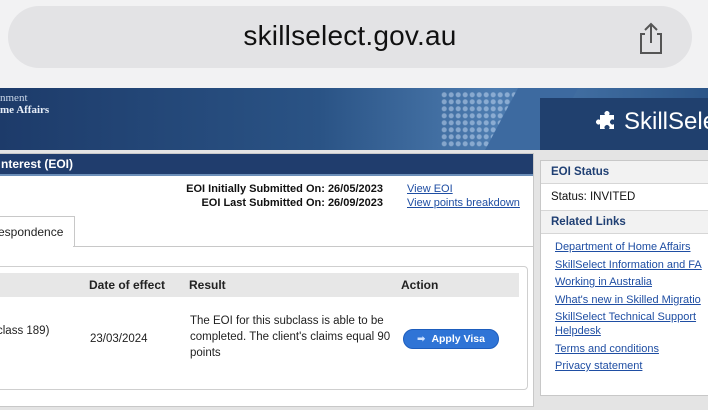 This screenshot has height=410, width=708. I want to click on link-technical-support: SkillSelect Technical Support, so click(631, 317).